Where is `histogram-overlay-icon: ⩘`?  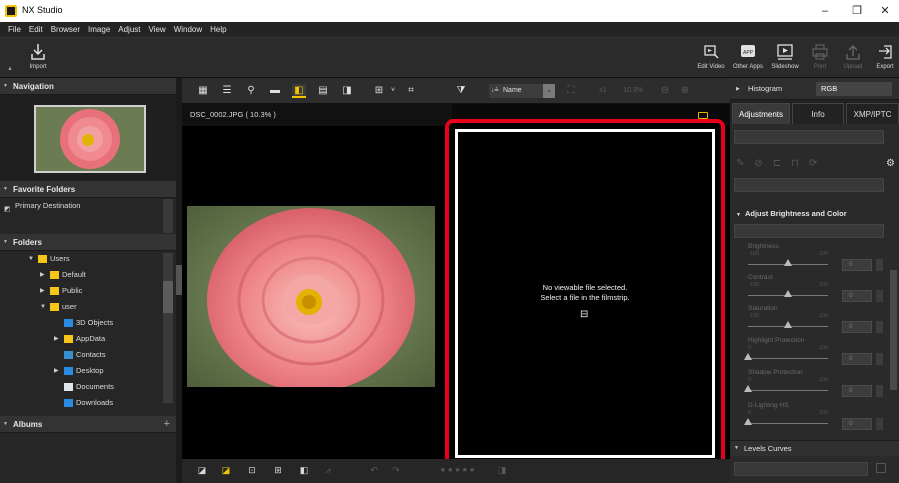
histogram-overlay-icon: ⩘ is located at coordinates (328, 470).